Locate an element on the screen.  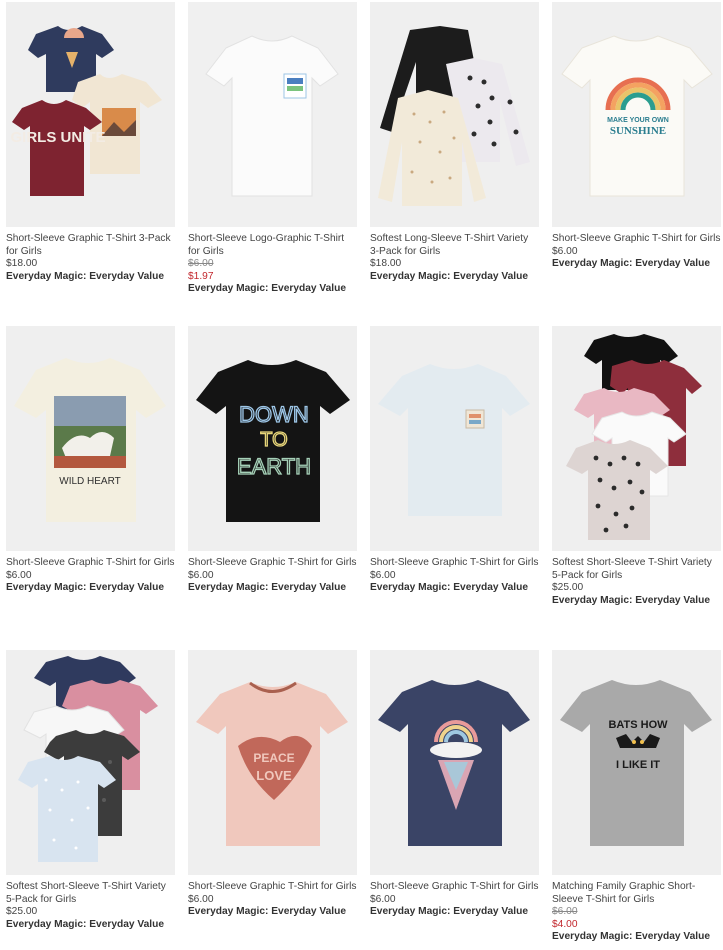
shirt-graphic-text: WILD HEART is located at coordinates (90, 481).